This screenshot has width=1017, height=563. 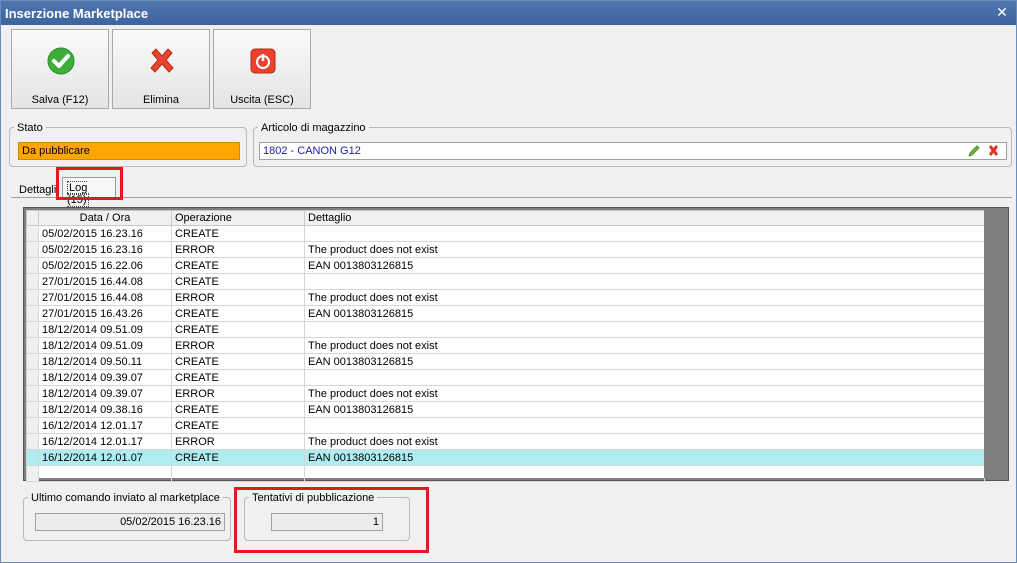 What do you see at coordinates (130, 522) in the screenshot?
I see `ultimo-comando-field: 05/02/2015 16.23.16` at bounding box center [130, 522].